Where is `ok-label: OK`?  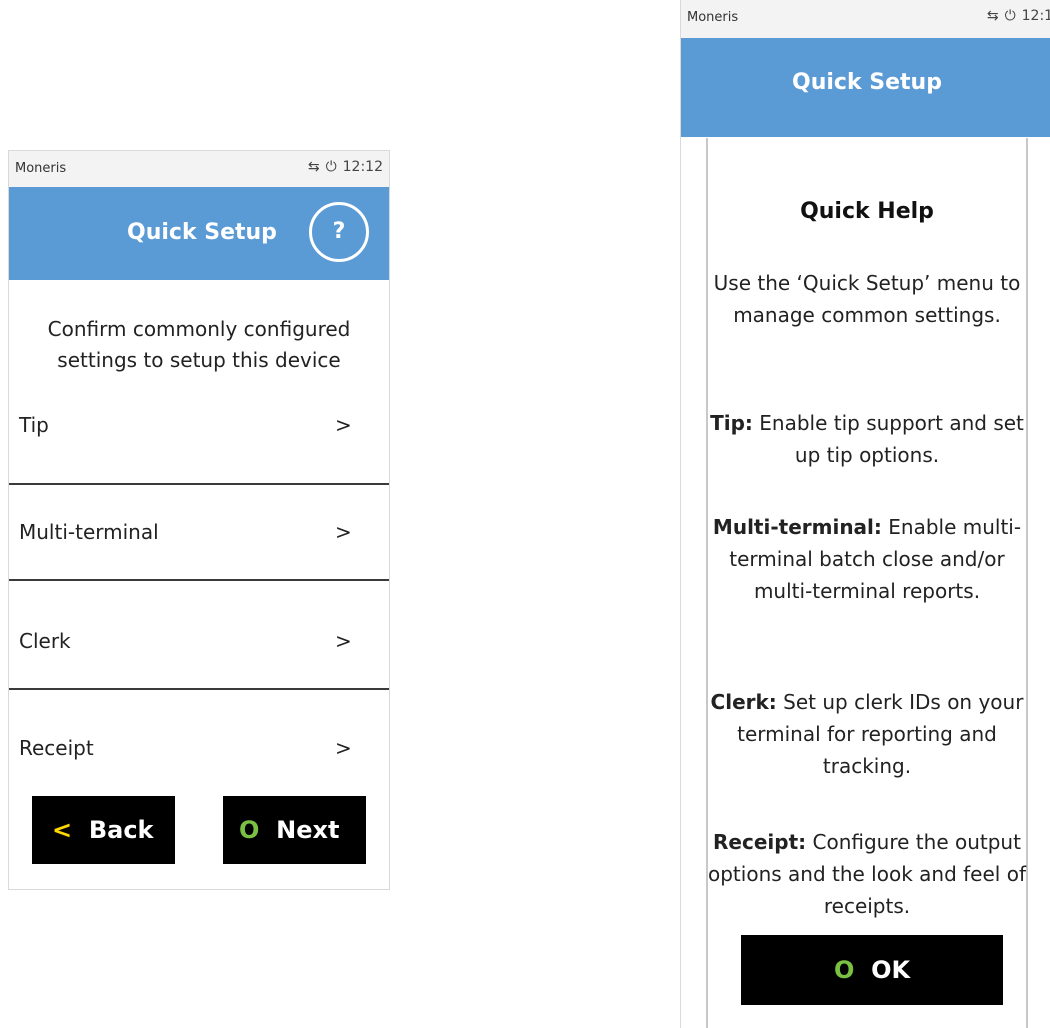
ok-label: OK is located at coordinates (891, 970).